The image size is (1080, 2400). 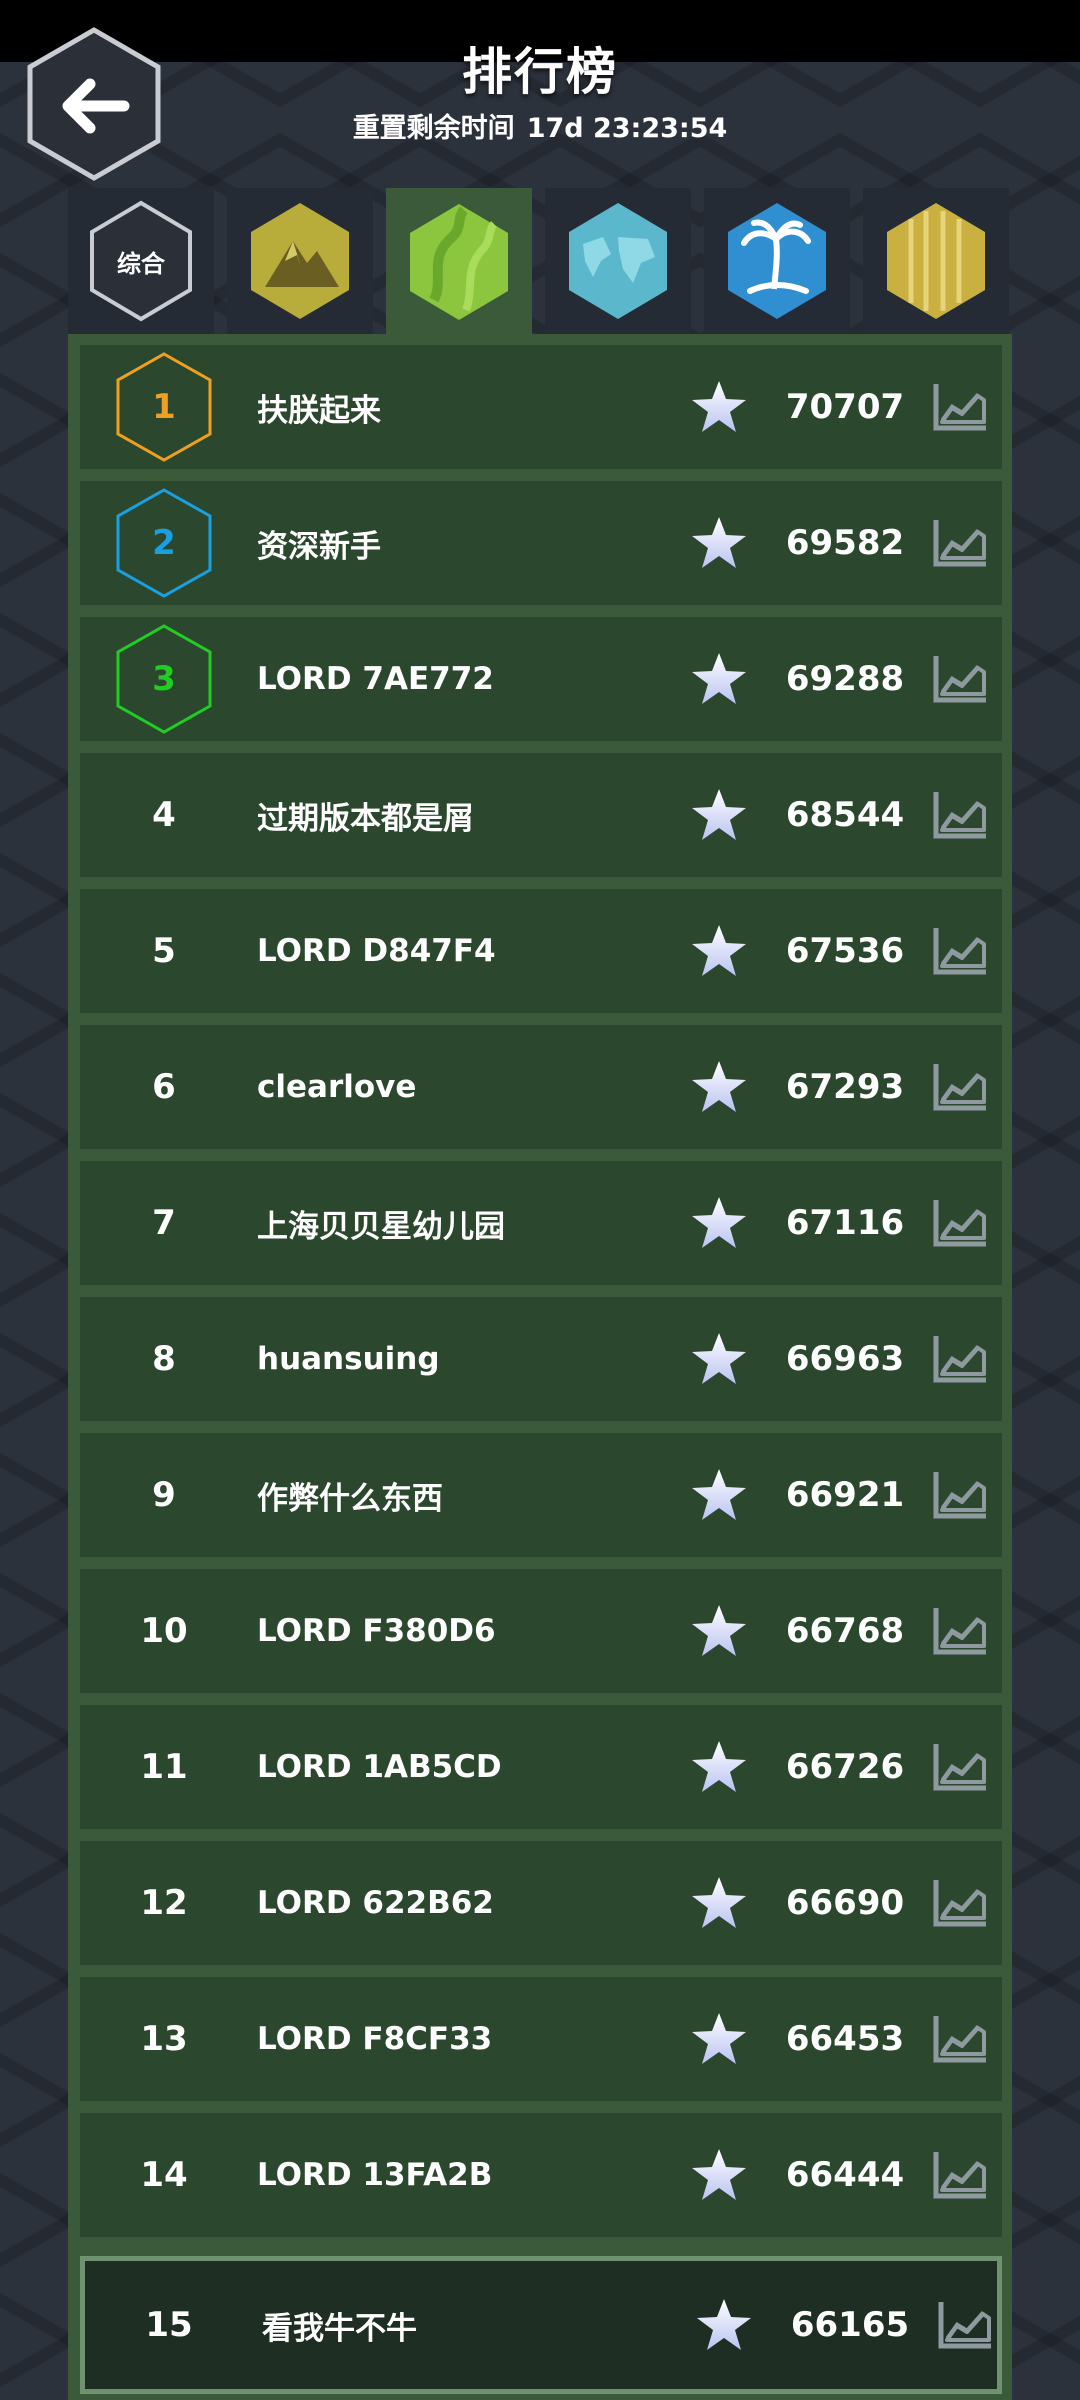 I want to click on leaderboard-row: 12 LORD 622B62 66690, so click(x=541, y=1903).